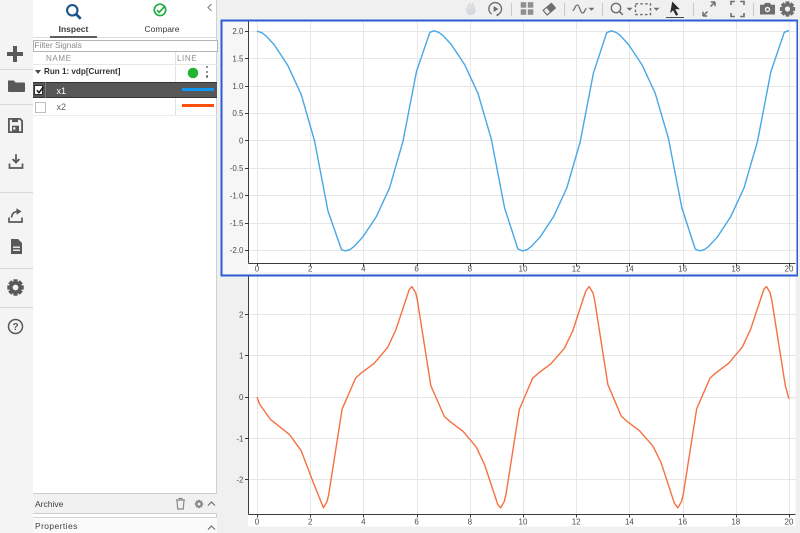  Describe the element at coordinates (237, 195) in the screenshot. I see `svg-text: -1.0` at that location.